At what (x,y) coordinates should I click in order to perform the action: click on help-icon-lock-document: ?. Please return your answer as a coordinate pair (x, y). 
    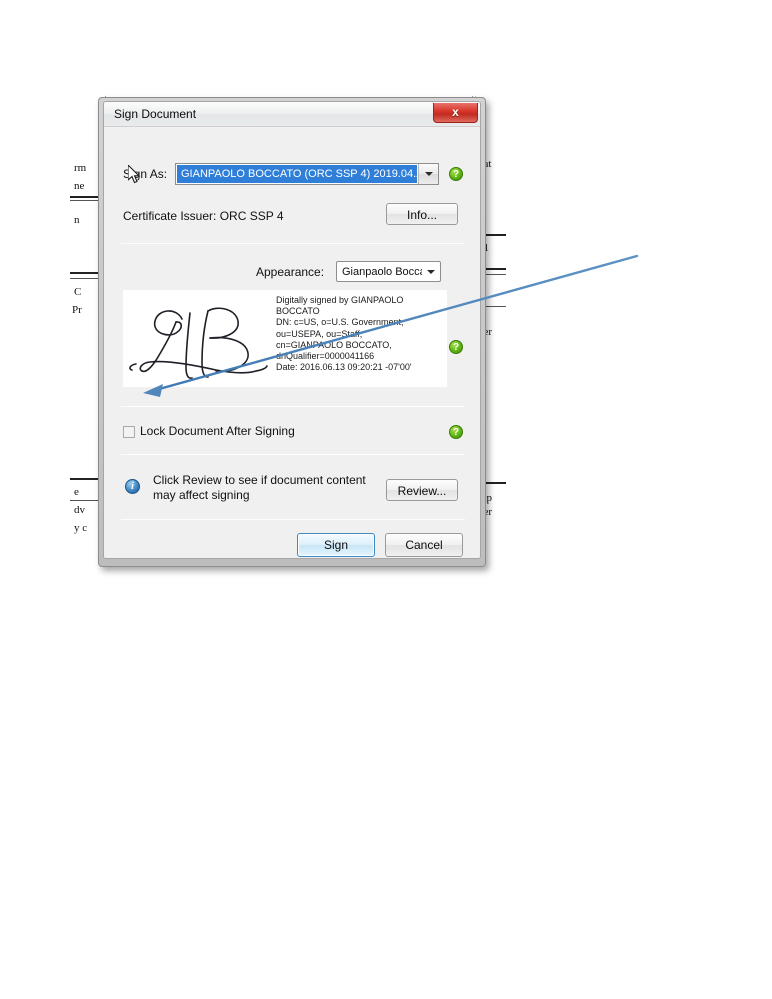
    Looking at the image, I should click on (456, 432).